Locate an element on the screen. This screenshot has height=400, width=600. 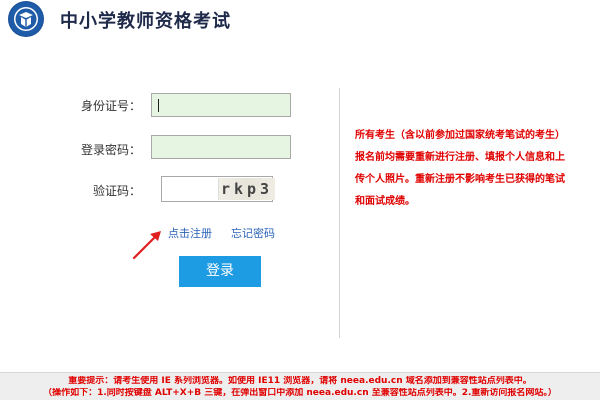
password-input is located at coordinates (221, 147).